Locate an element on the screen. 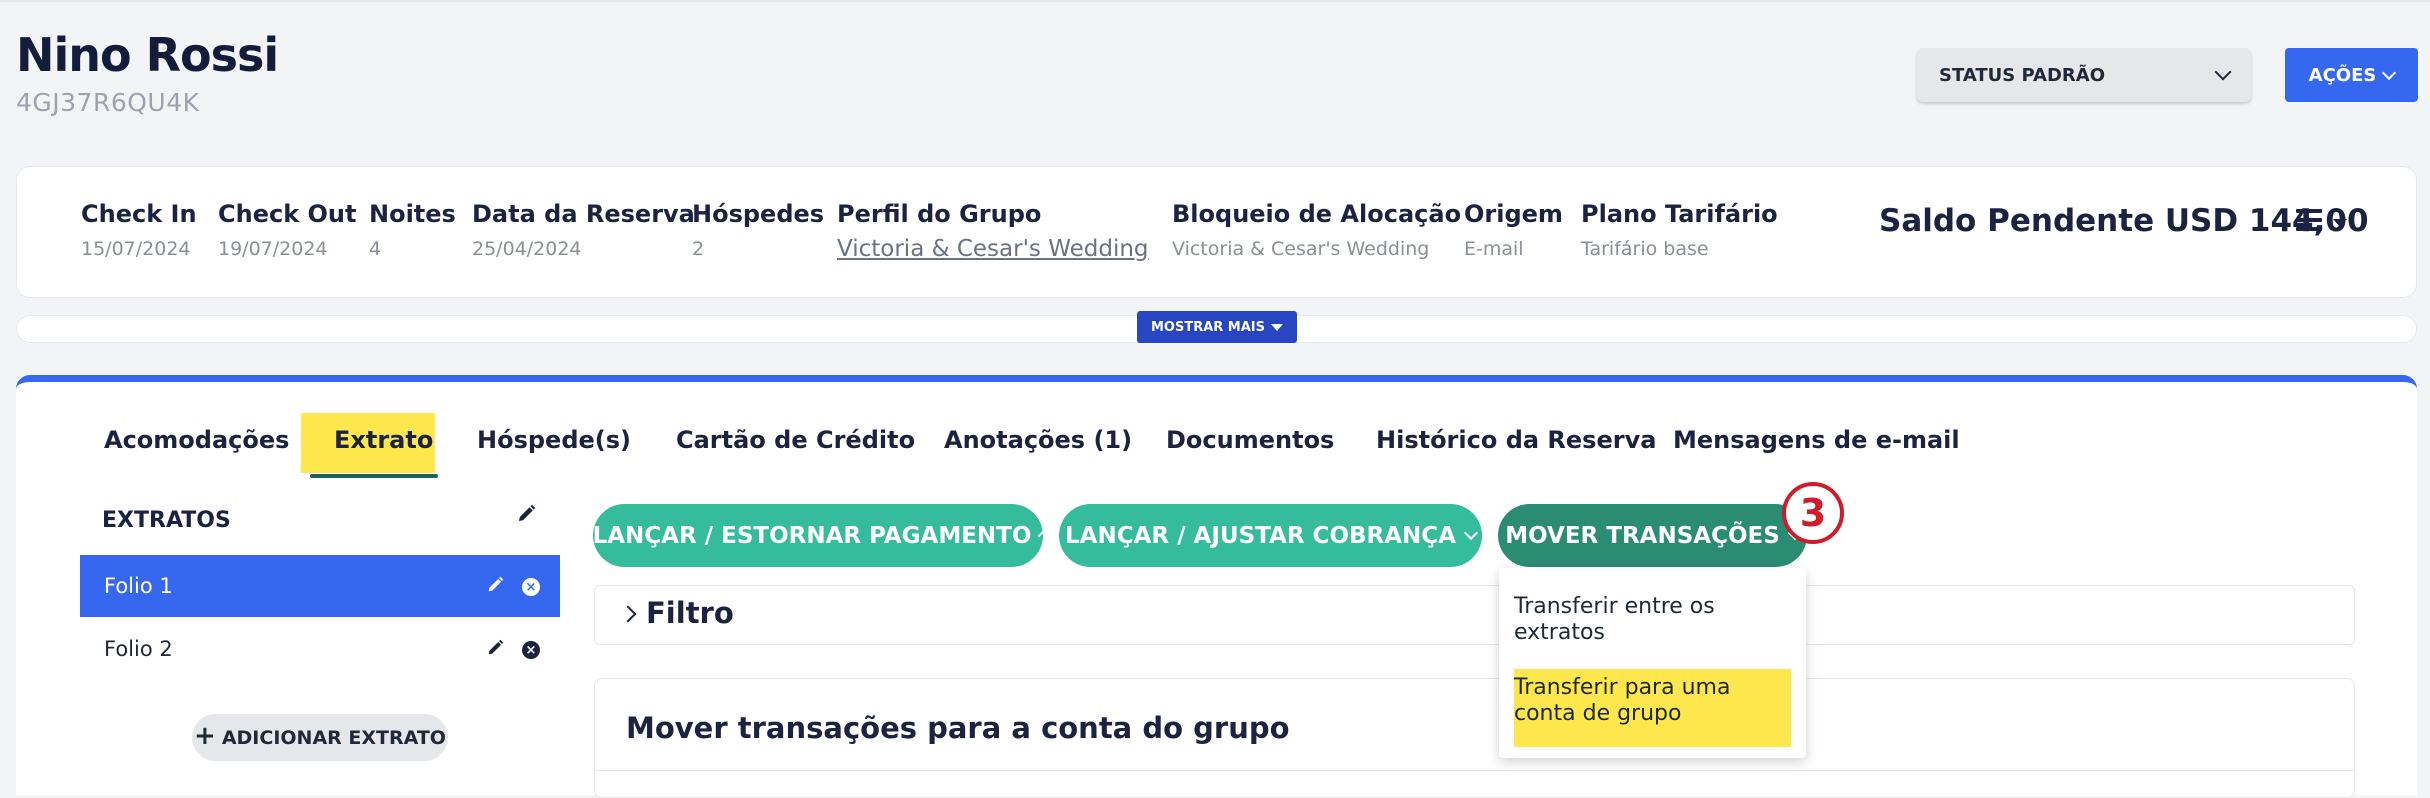 The width and height of the screenshot is (2430, 798). field-label: Perfil do Grupo is located at coordinates (939, 214).